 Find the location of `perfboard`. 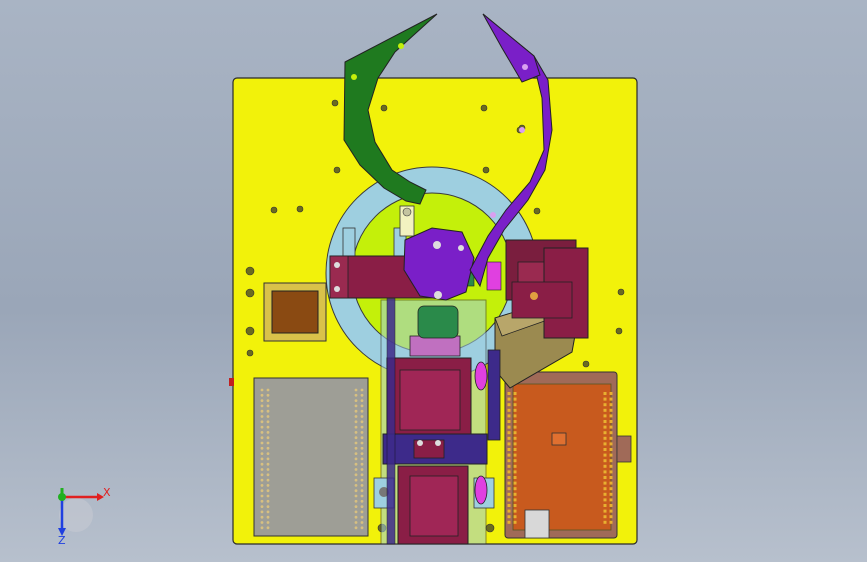

perfboard is located at coordinates (311, 457).